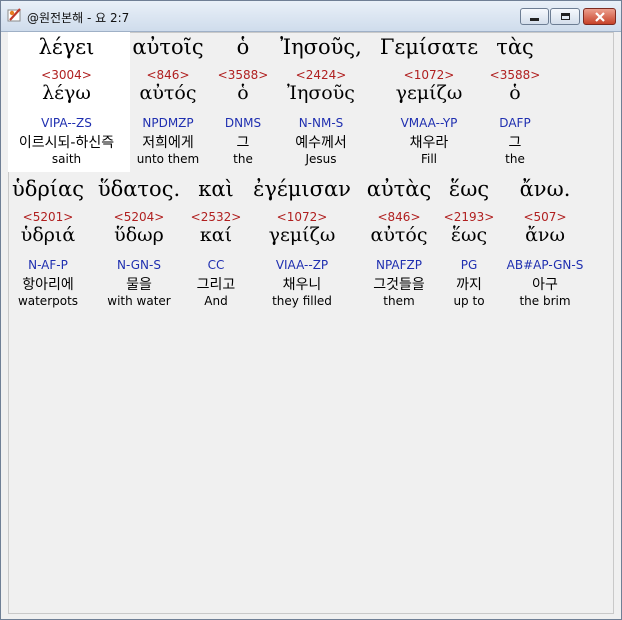  Describe the element at coordinates (216, 217) in the screenshot. I see `strong-number: <2532>` at that location.